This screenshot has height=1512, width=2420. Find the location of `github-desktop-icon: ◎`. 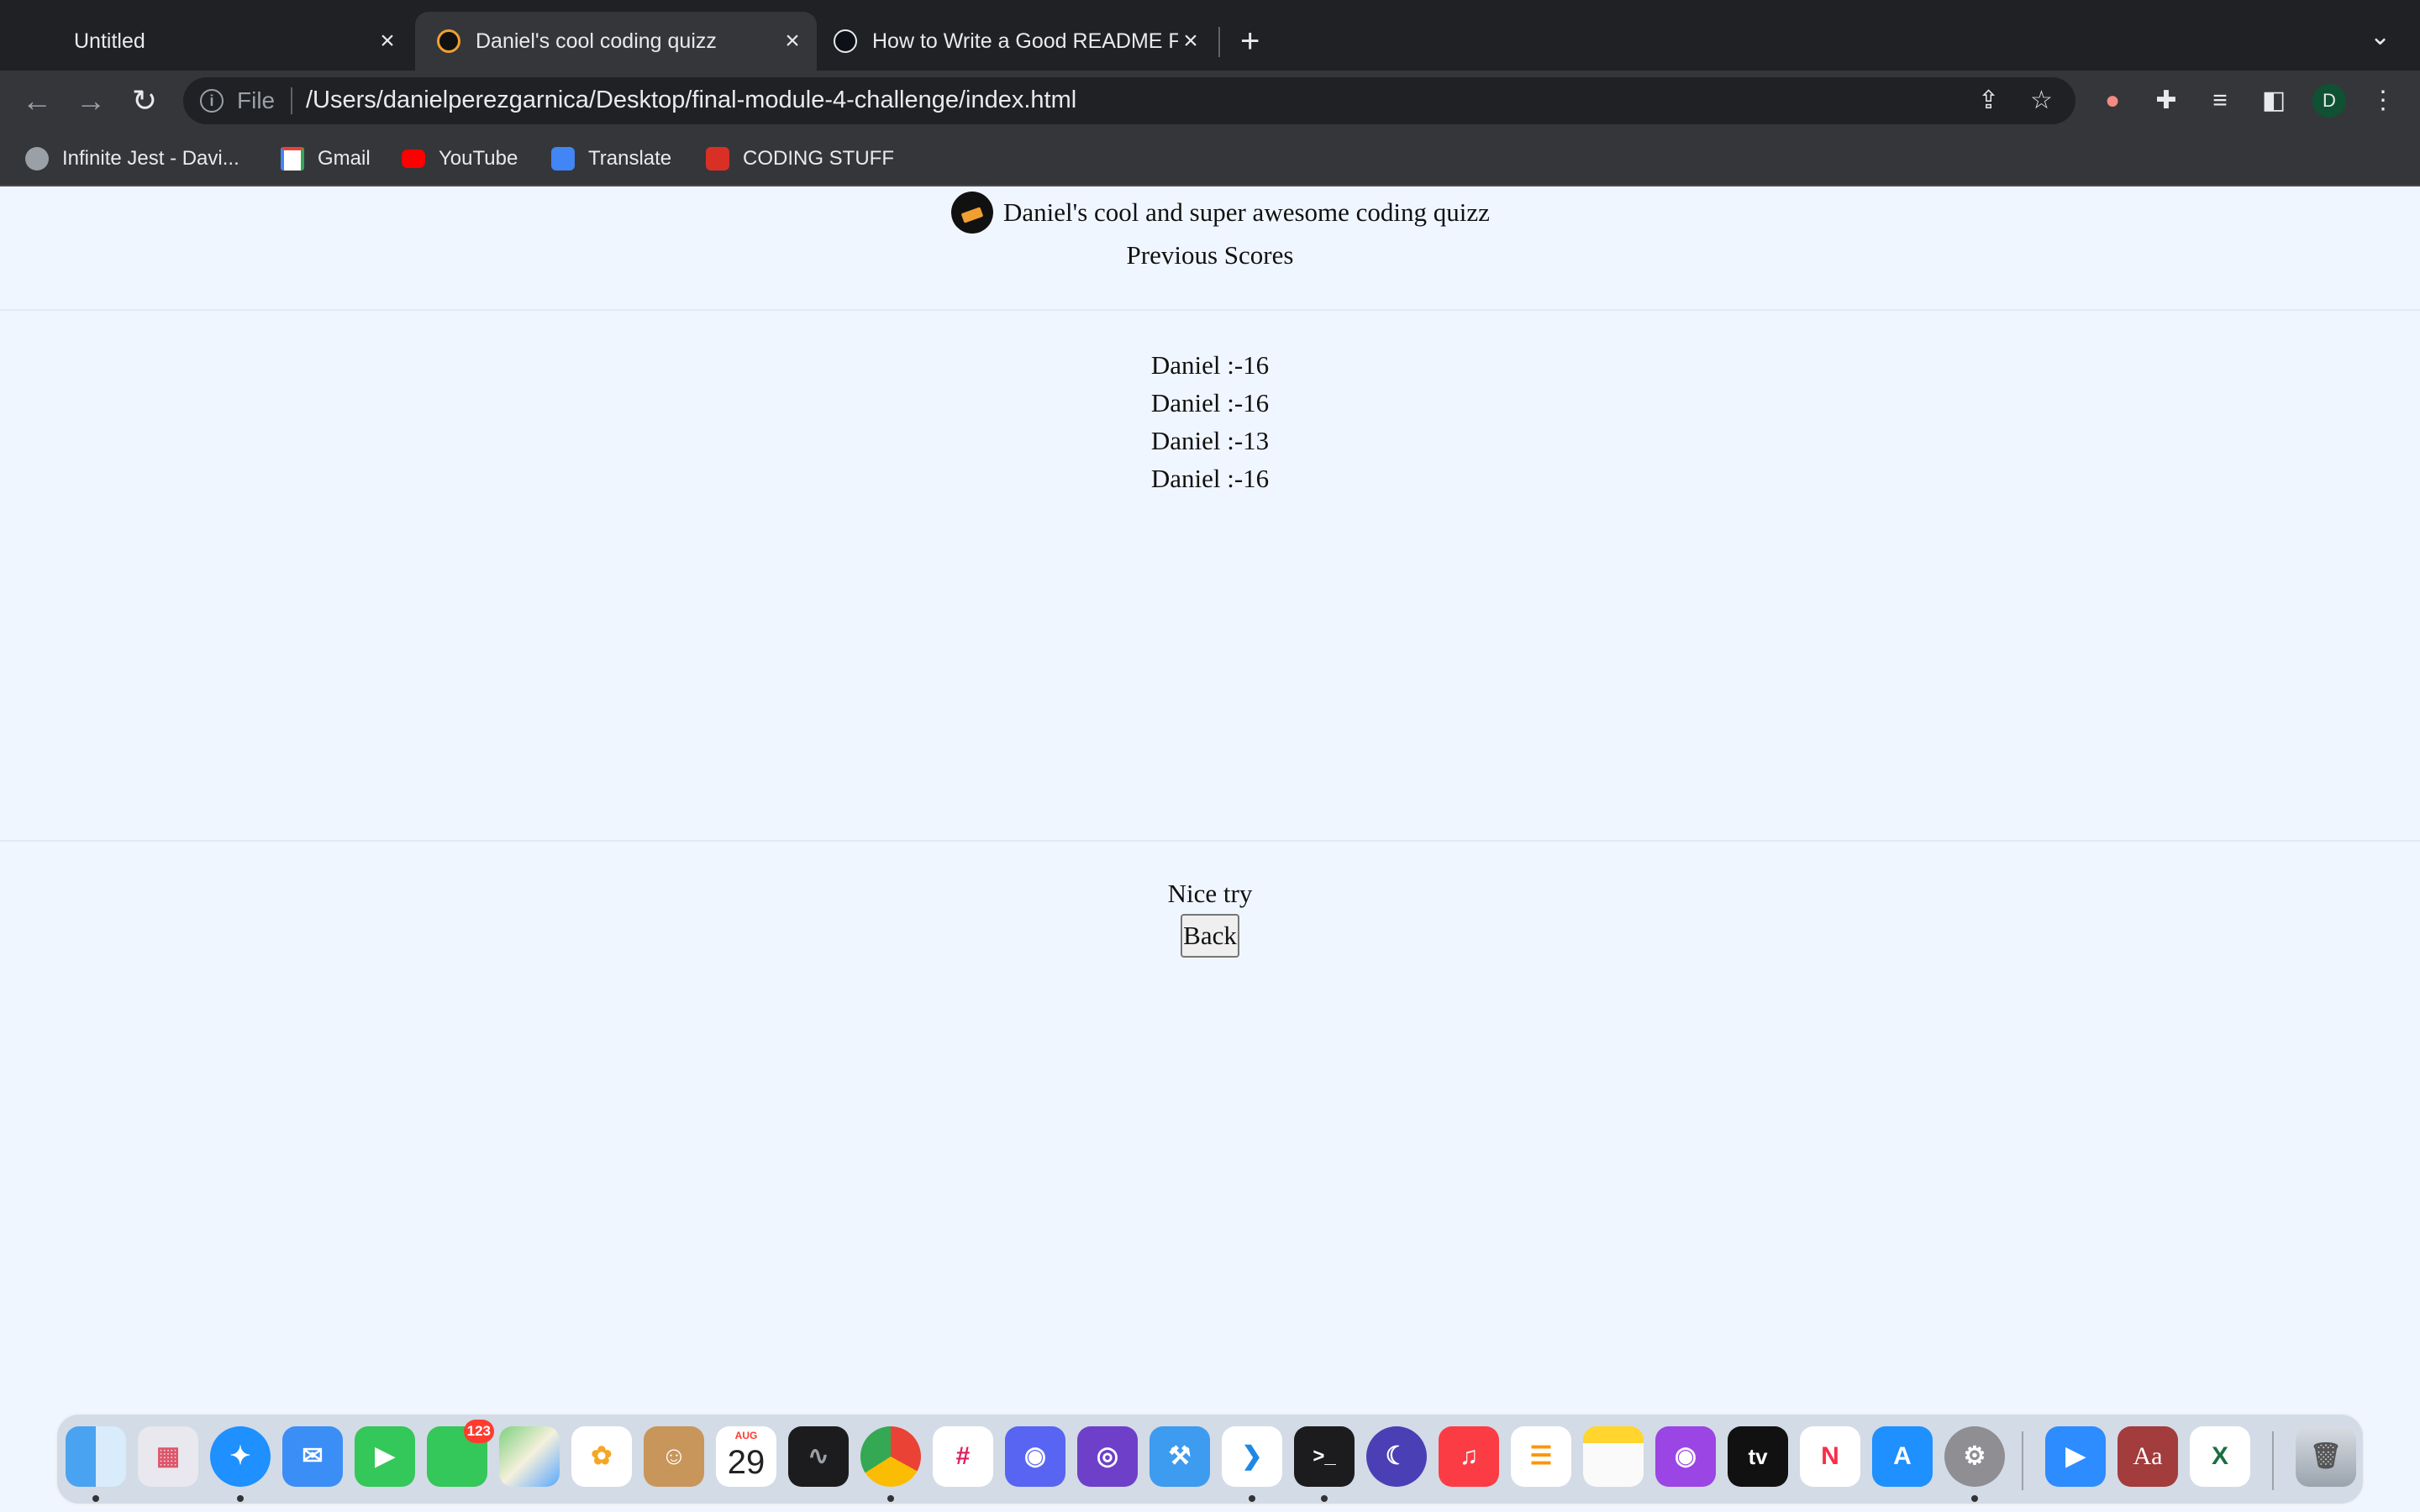

github-desktop-icon: ◎ is located at coordinates (1107, 1456).